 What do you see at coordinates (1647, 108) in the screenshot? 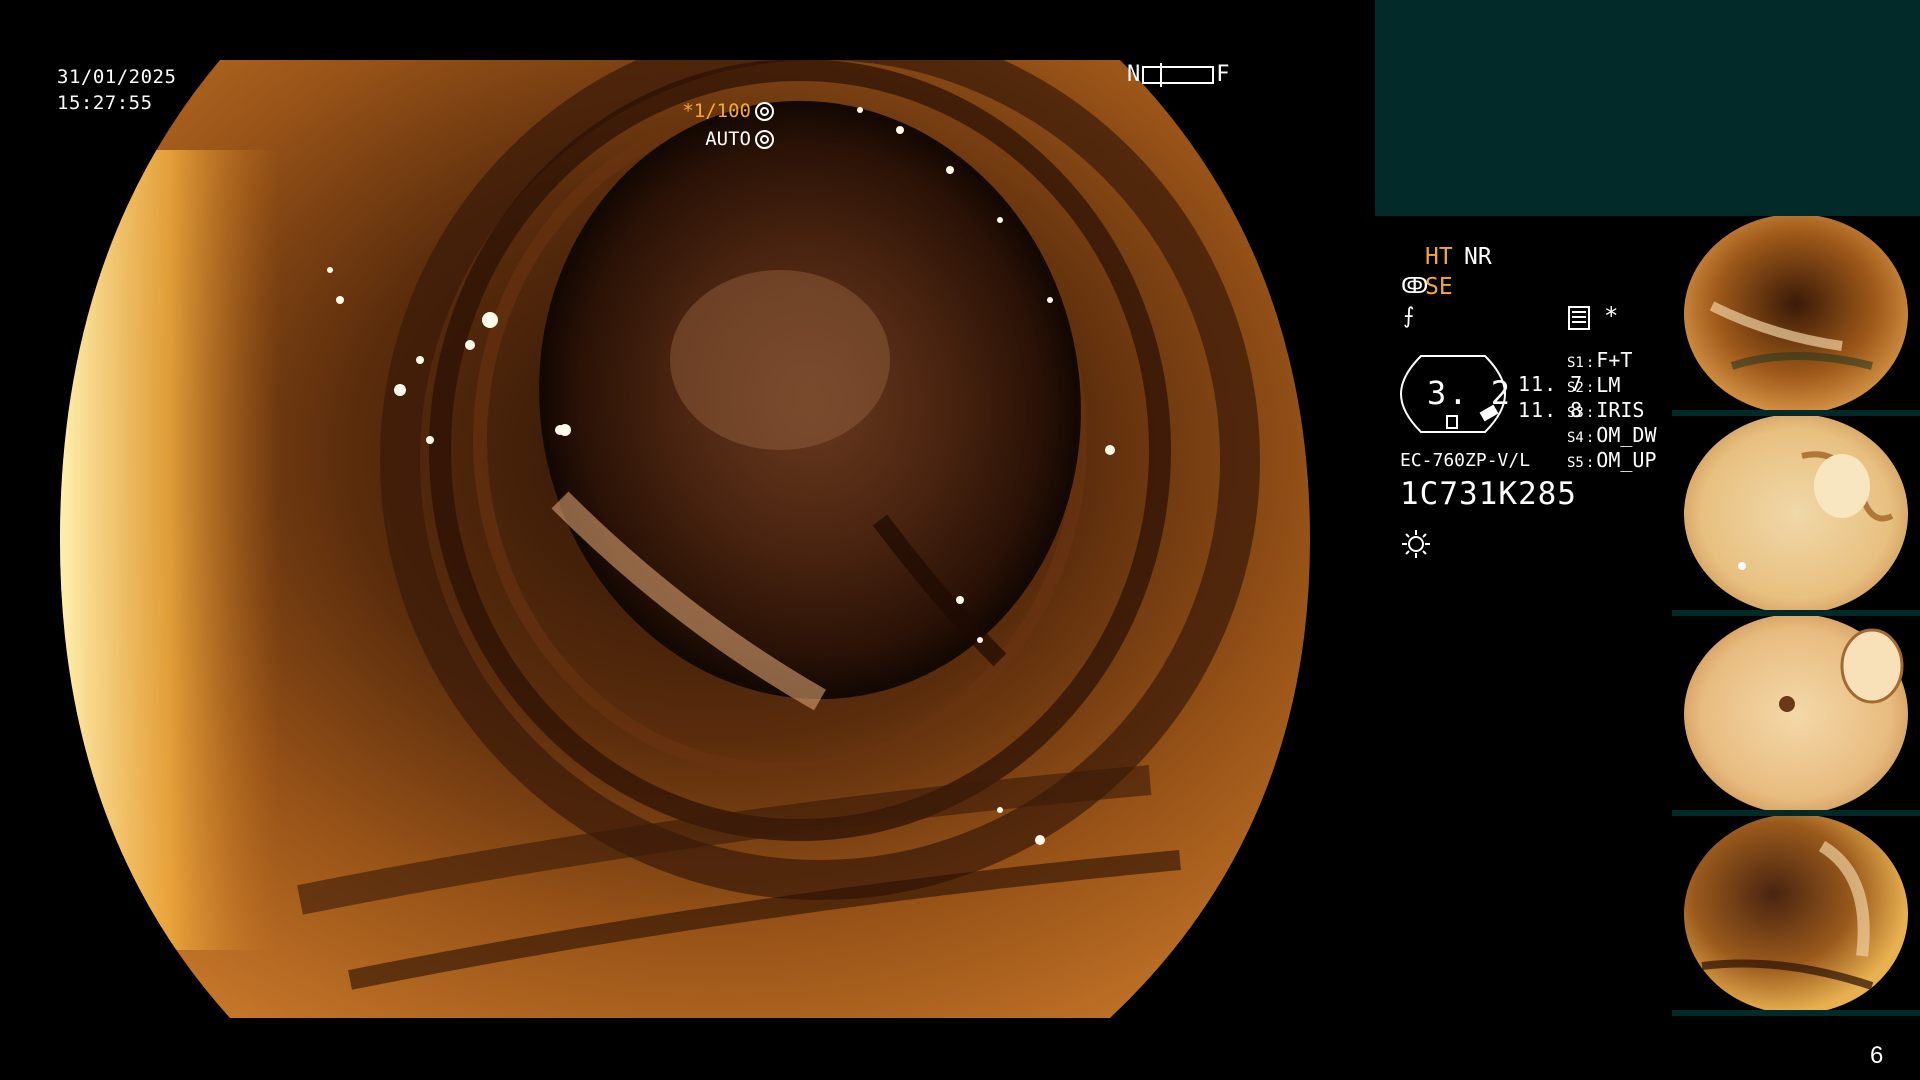
I see `top-right-panel` at bounding box center [1647, 108].